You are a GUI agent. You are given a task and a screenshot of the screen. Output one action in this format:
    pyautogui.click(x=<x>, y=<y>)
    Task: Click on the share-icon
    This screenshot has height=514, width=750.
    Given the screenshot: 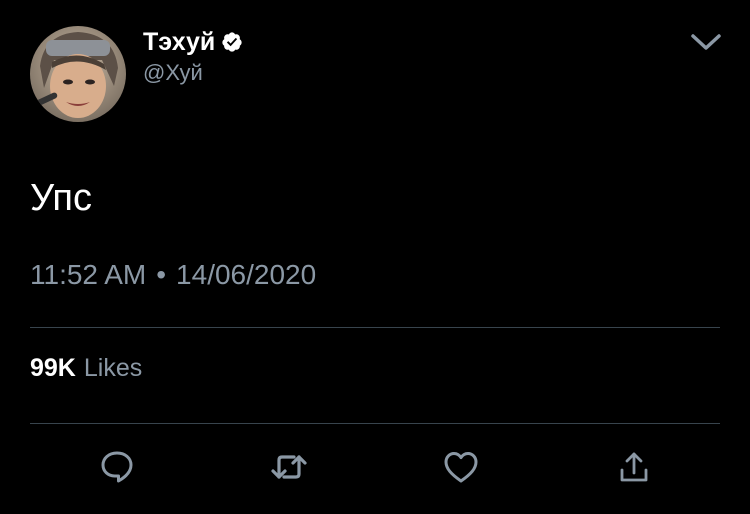 What is the action you would take?
    pyautogui.click(x=634, y=467)
    